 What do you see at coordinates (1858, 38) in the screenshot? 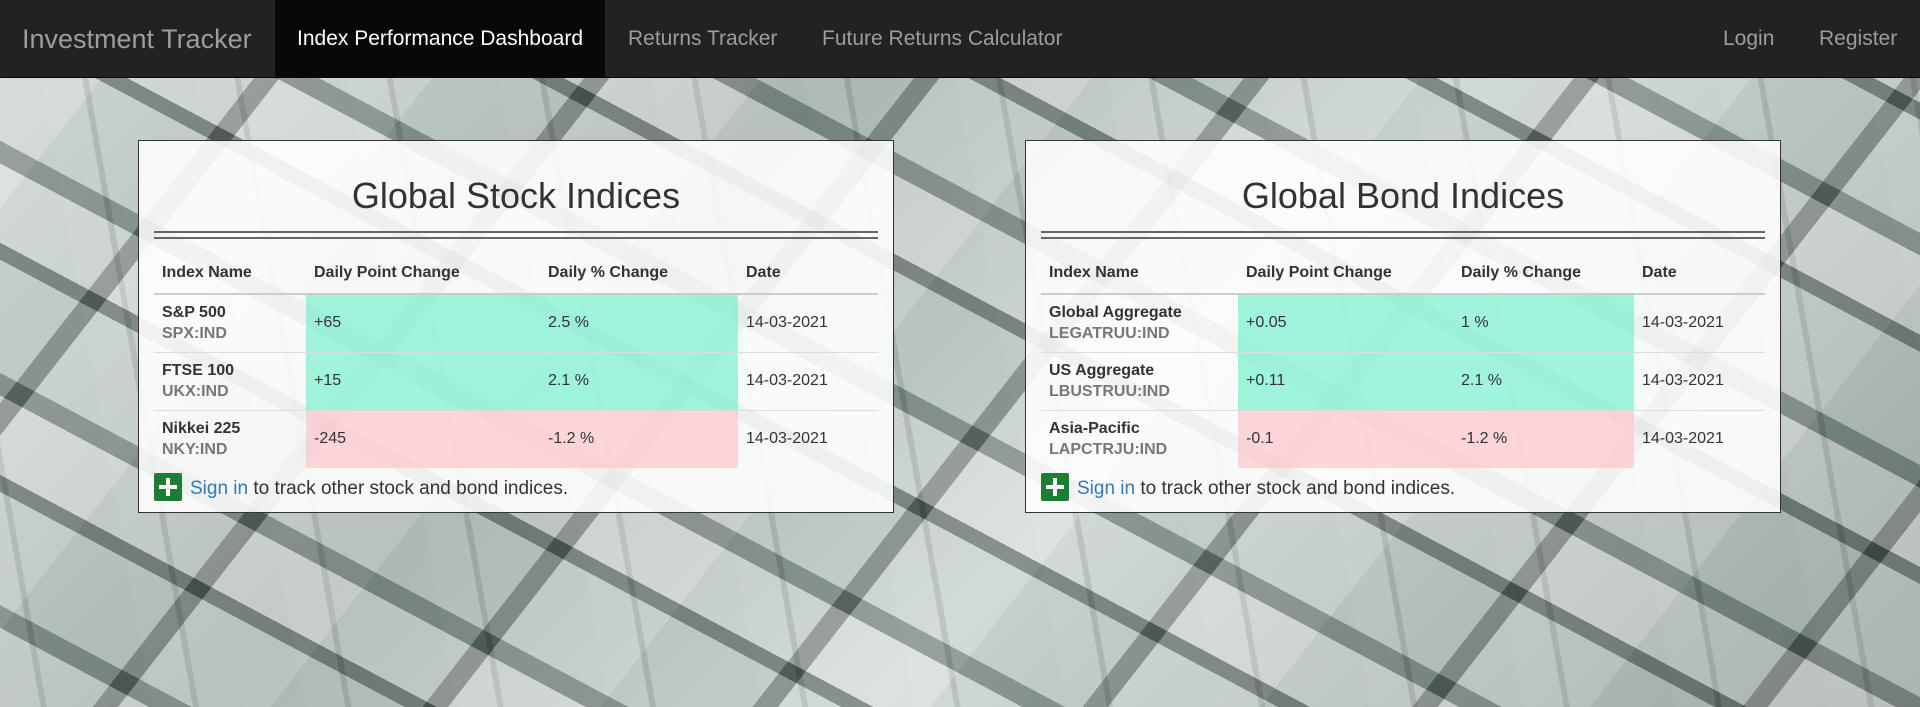
I see `nav-register: Register` at bounding box center [1858, 38].